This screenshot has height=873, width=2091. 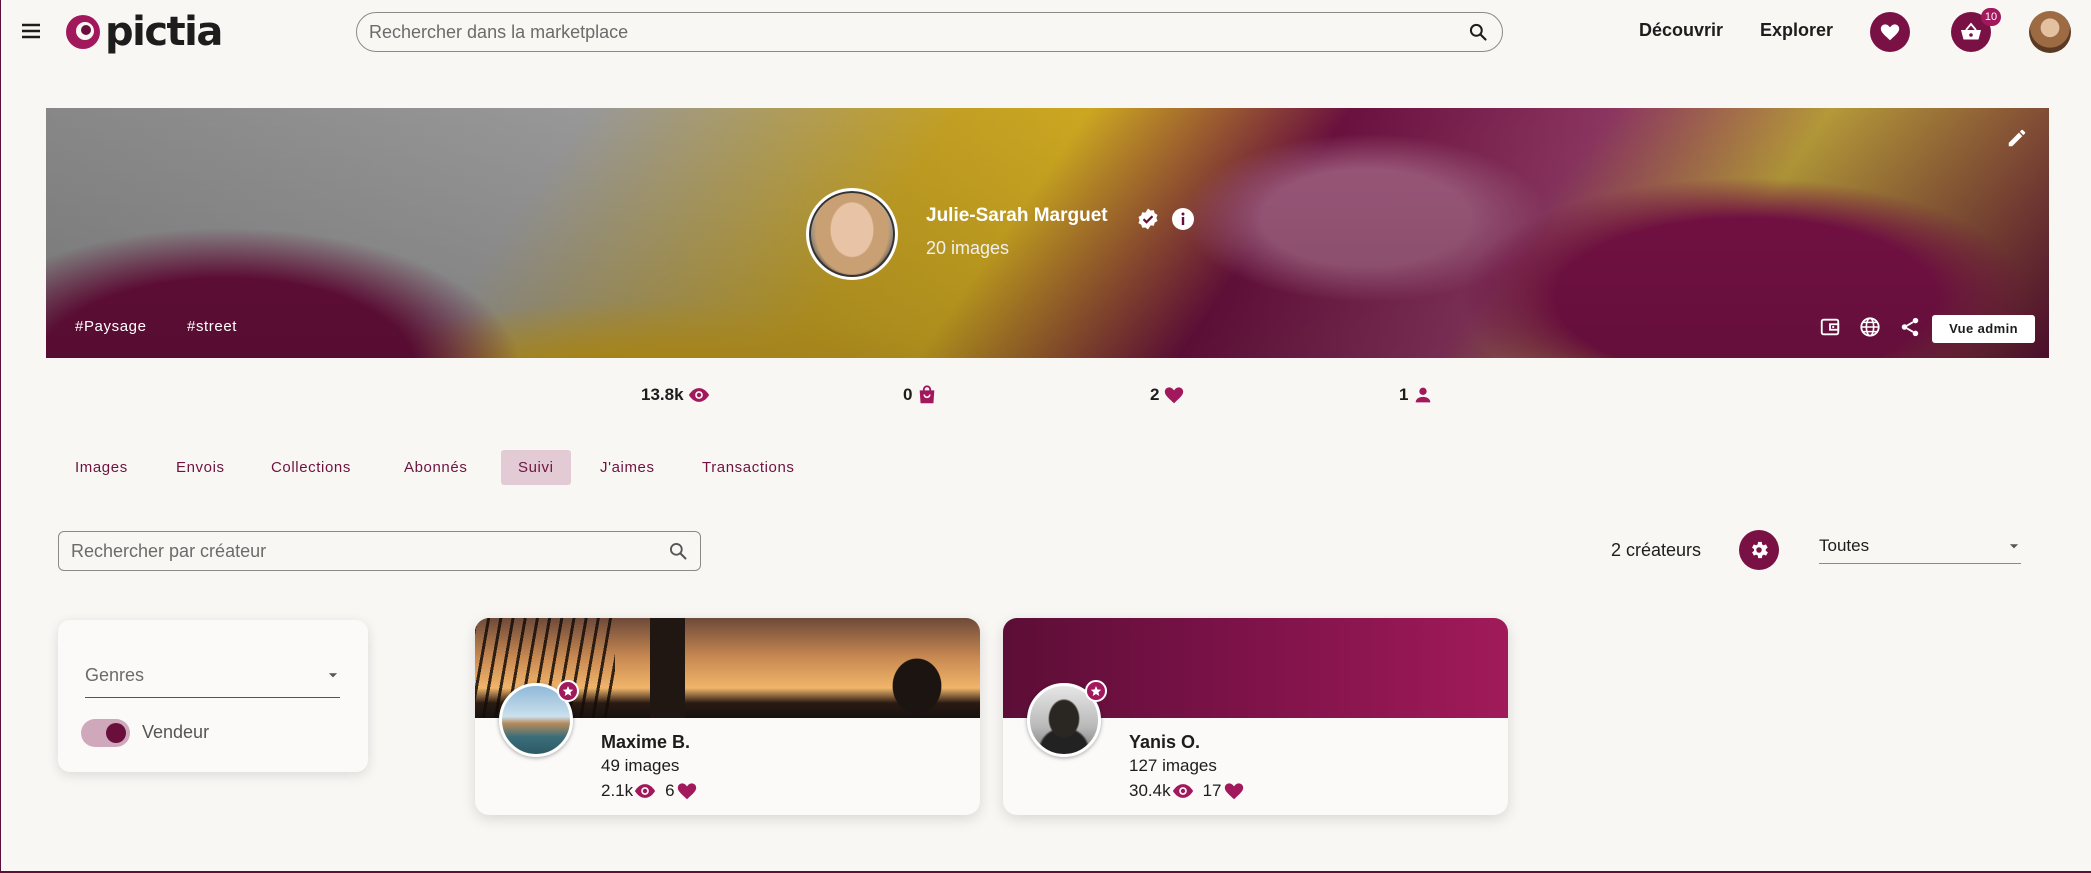 I want to click on tab-suivi: Suivi, so click(x=536, y=467).